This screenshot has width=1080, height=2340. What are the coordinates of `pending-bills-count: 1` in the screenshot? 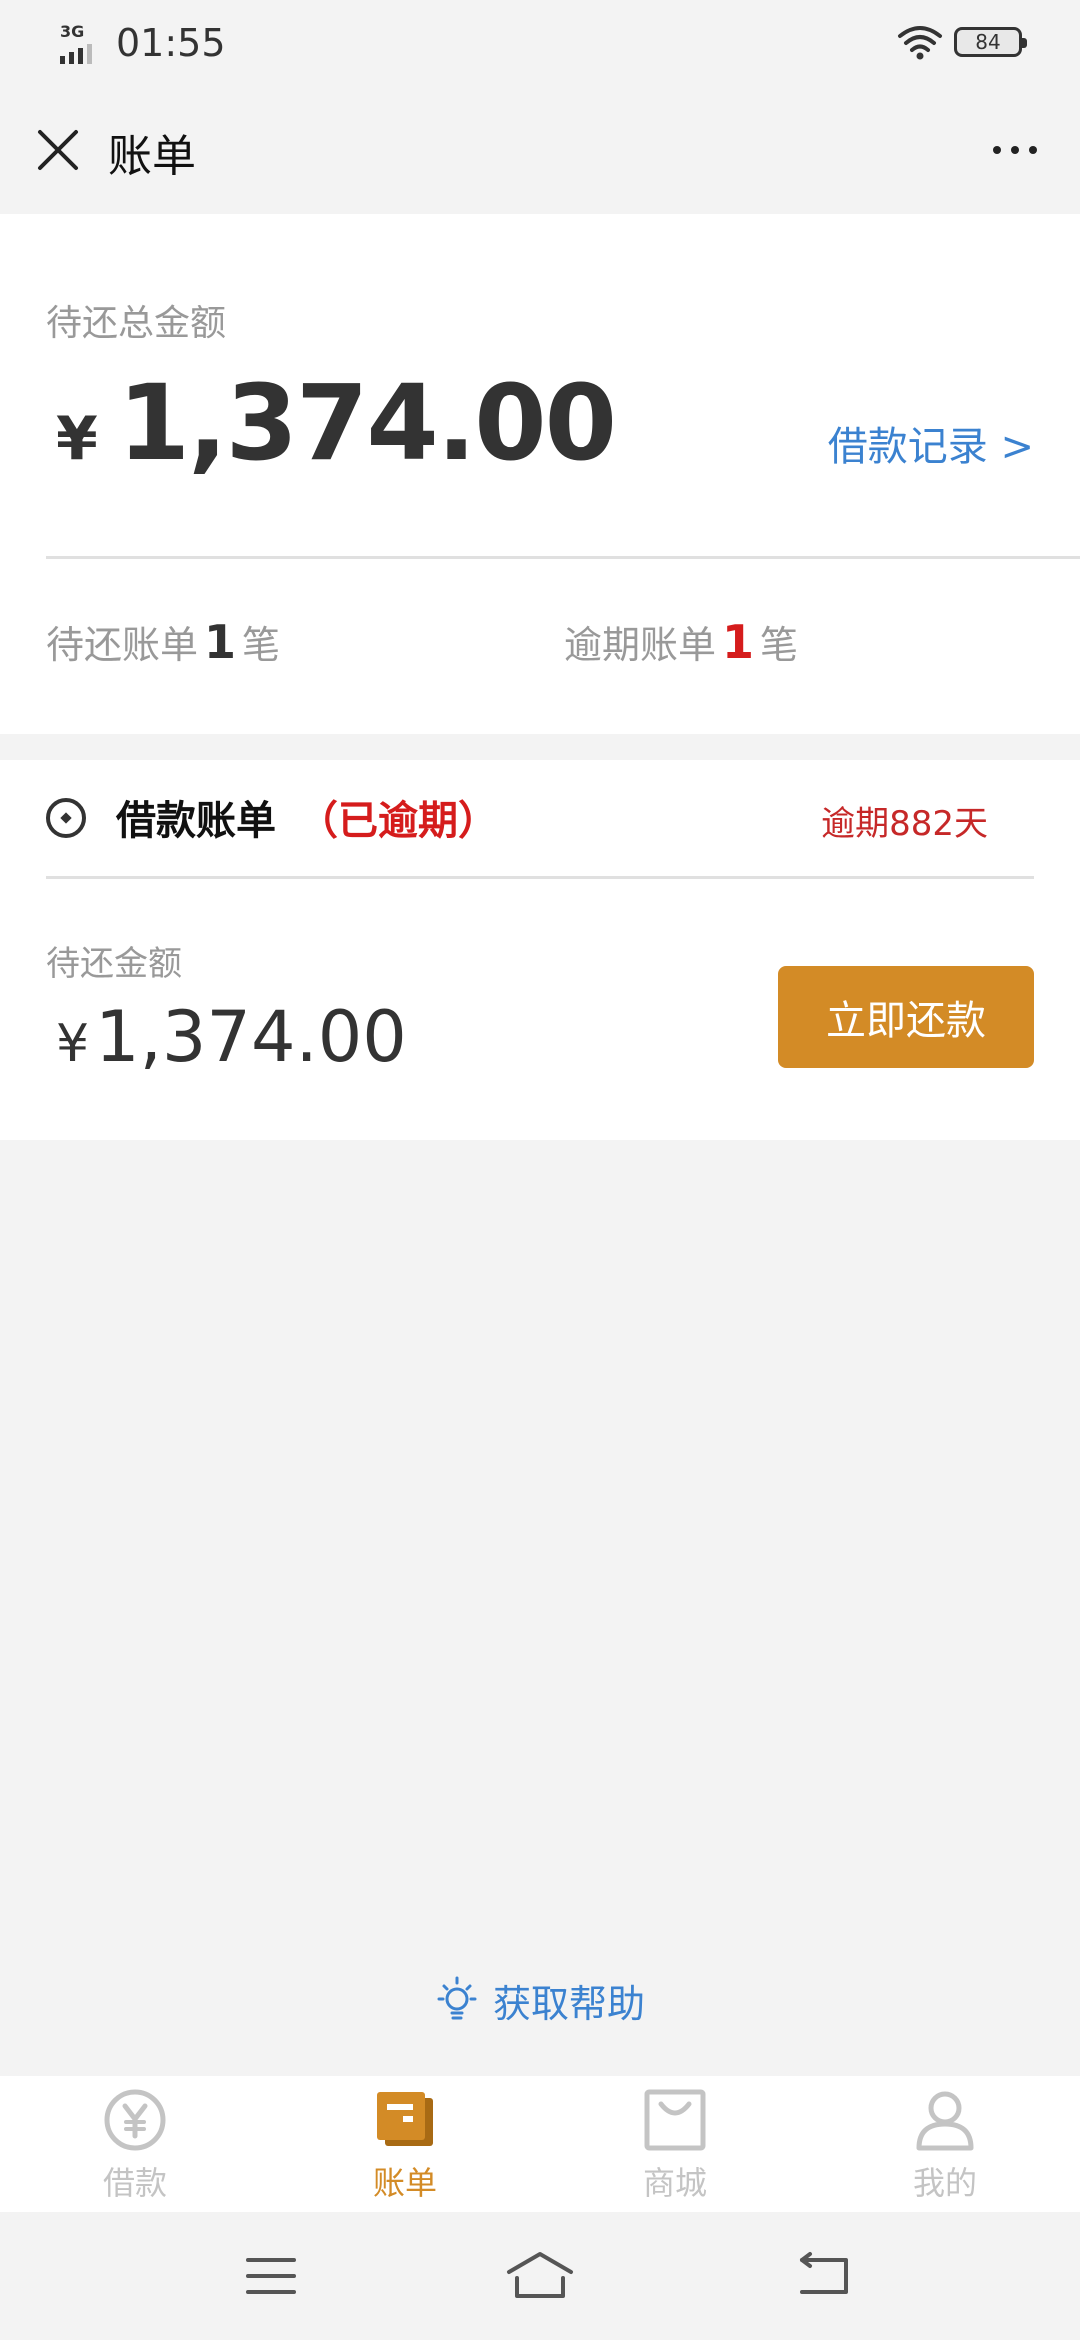 It's located at (220, 642).